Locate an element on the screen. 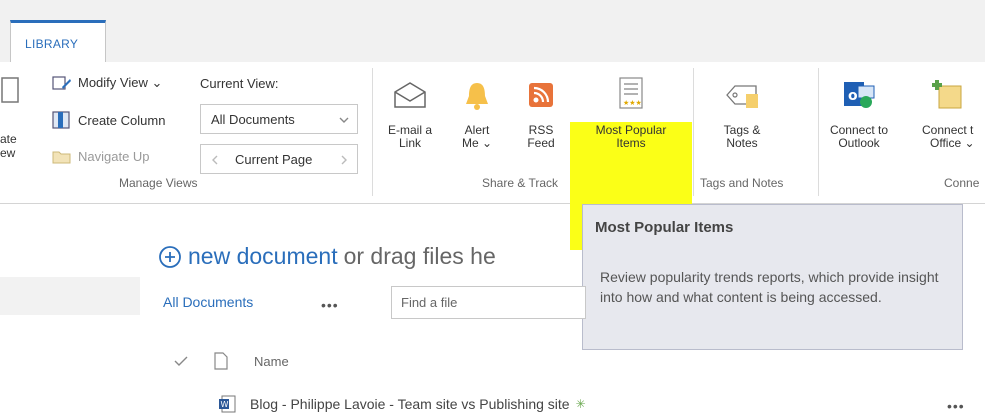  create-view-label-2: ew is located at coordinates (8, 153).